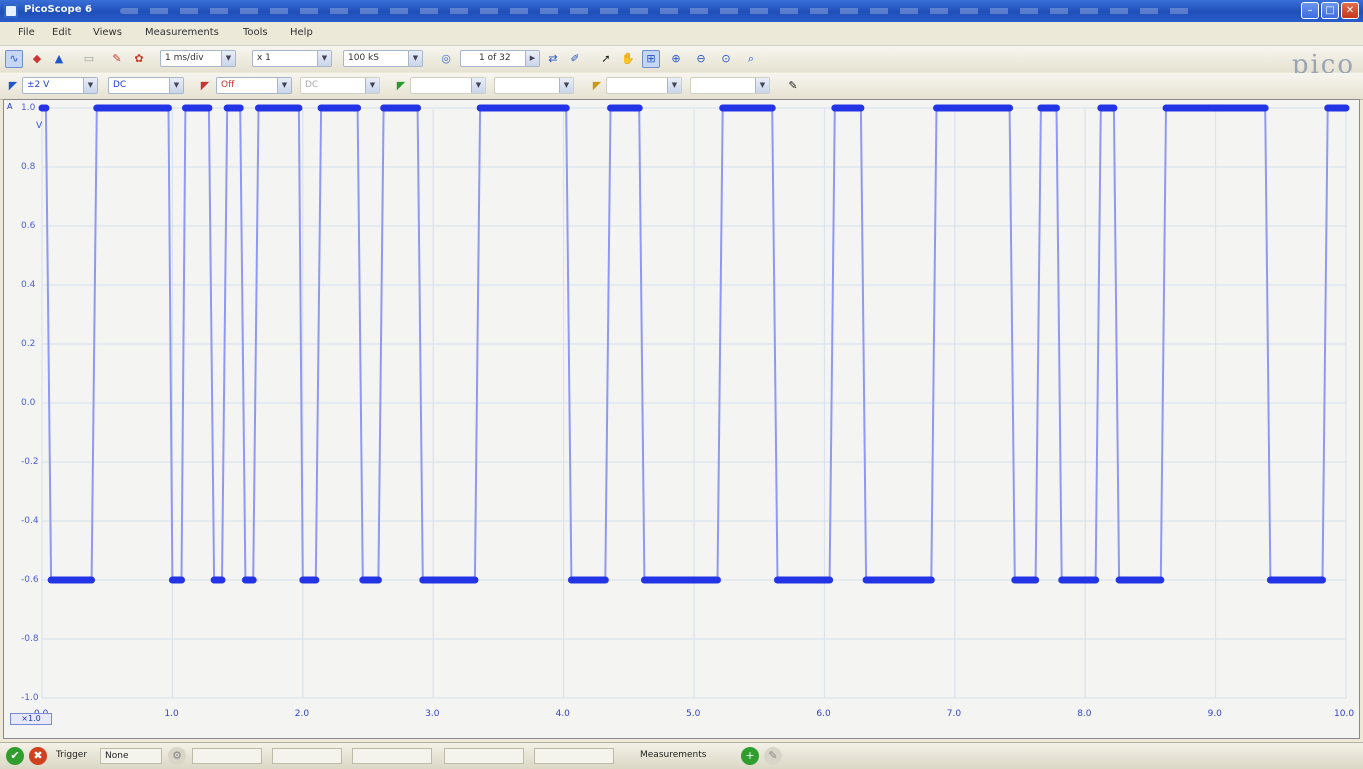 This screenshot has height=769, width=1363. What do you see at coordinates (340, 85) in the screenshot?
I see `channel-b-coupling-select: DC ▼` at bounding box center [340, 85].